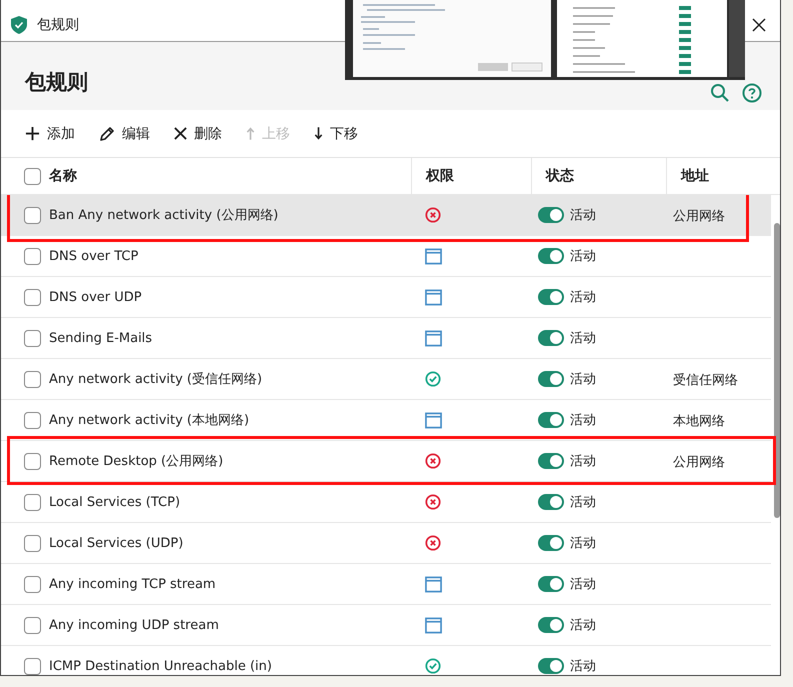 This screenshot has width=793, height=687. Describe the element at coordinates (63, 176) in the screenshot. I see `column-header: 名称` at that location.